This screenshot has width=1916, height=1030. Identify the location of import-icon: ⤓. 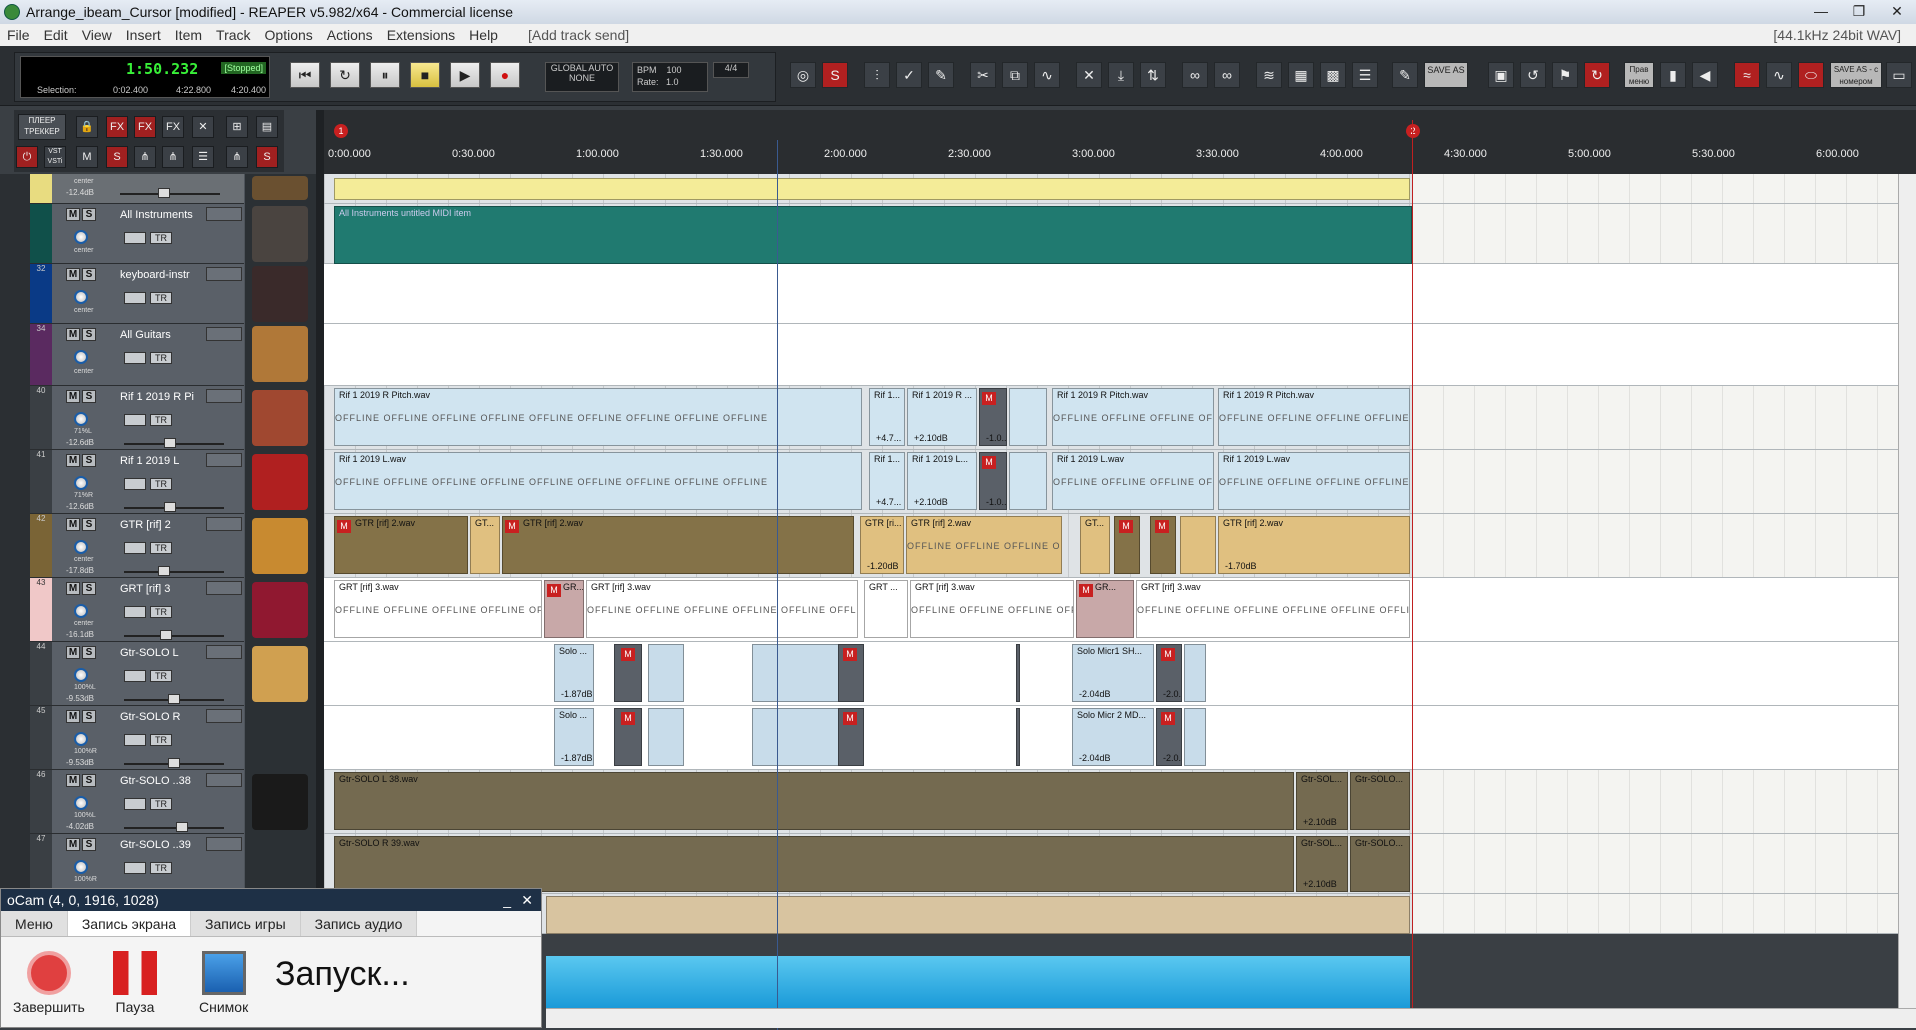
(1121, 75).